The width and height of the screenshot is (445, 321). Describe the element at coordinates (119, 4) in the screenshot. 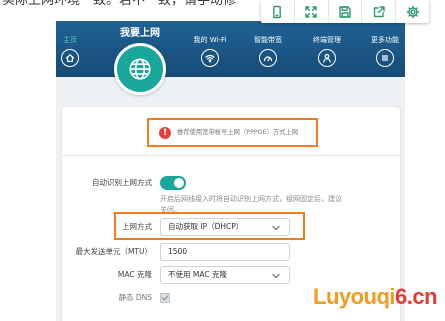

I see `article-intro-text: 实际上网环境一致。若不一致，请手动修` at that location.